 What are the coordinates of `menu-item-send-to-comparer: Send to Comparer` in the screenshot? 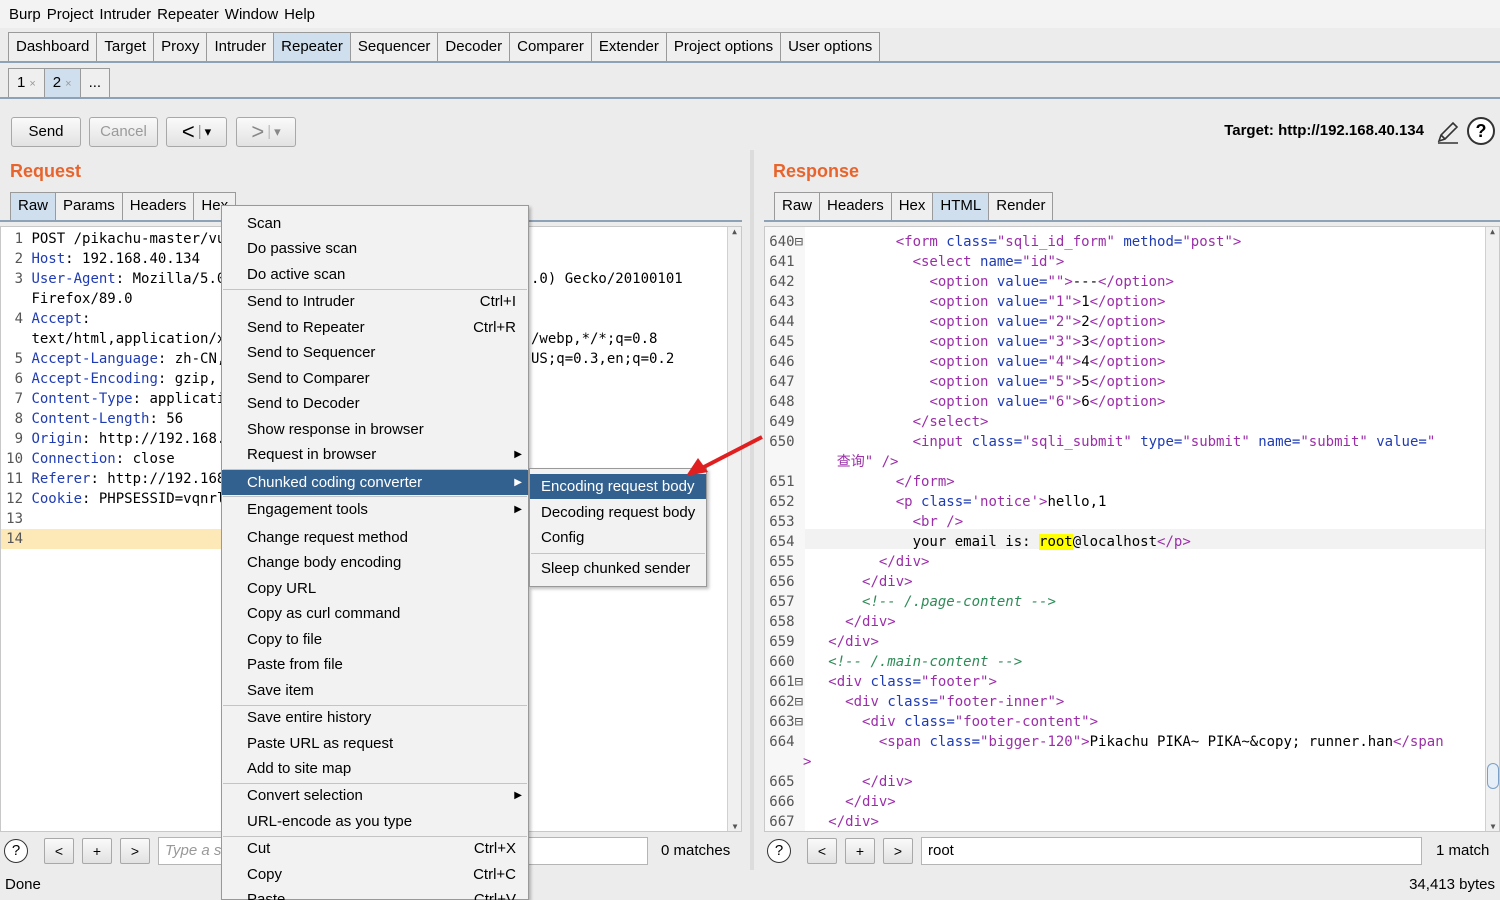 It's located at (375, 378).